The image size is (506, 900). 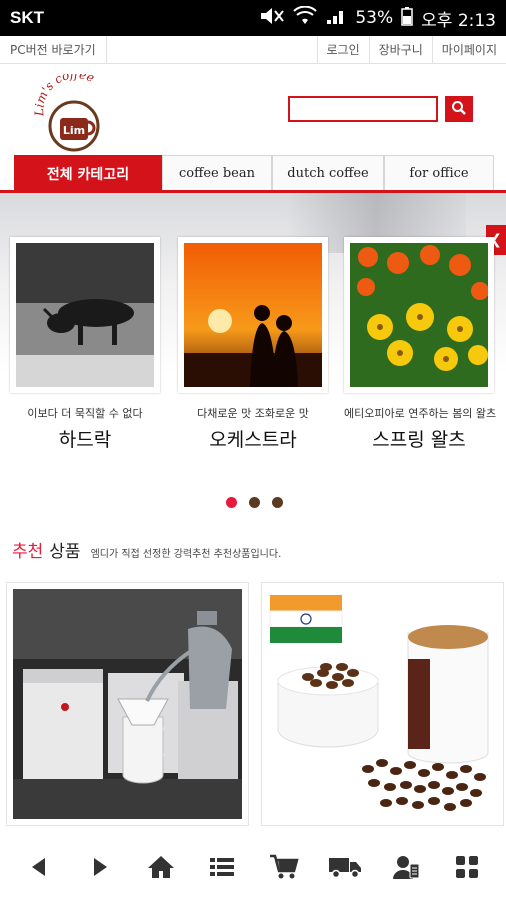 I want to click on tab-for-office: for office, so click(x=439, y=173).